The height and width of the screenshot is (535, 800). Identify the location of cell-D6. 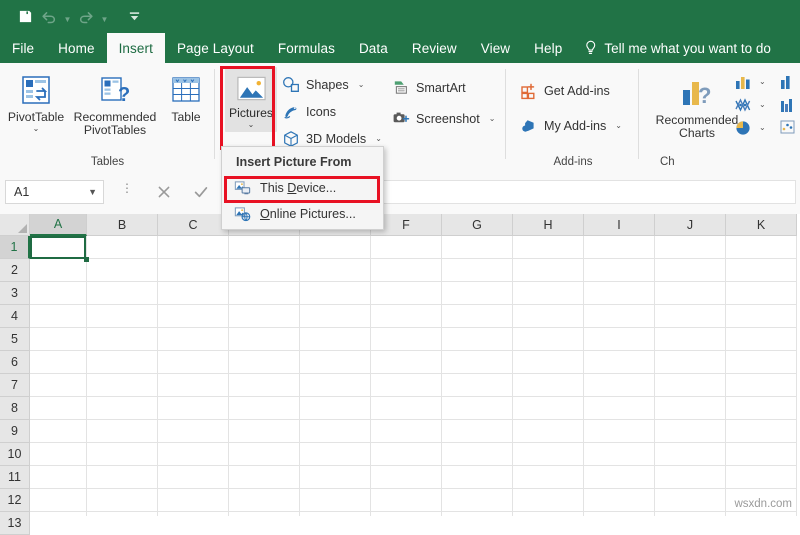
(264, 362).